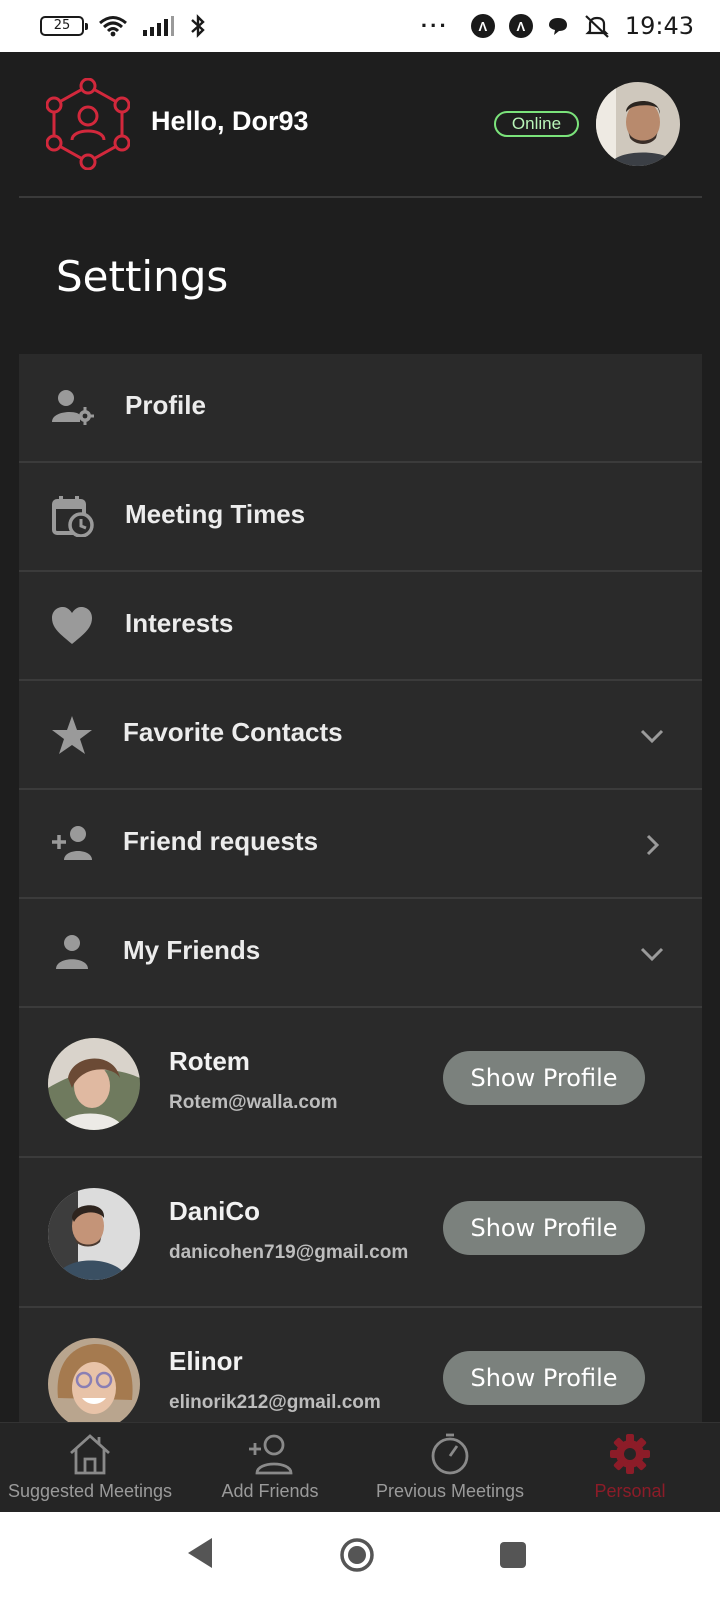  What do you see at coordinates (357, 1555) in the screenshot?
I see `home-button-icon` at bounding box center [357, 1555].